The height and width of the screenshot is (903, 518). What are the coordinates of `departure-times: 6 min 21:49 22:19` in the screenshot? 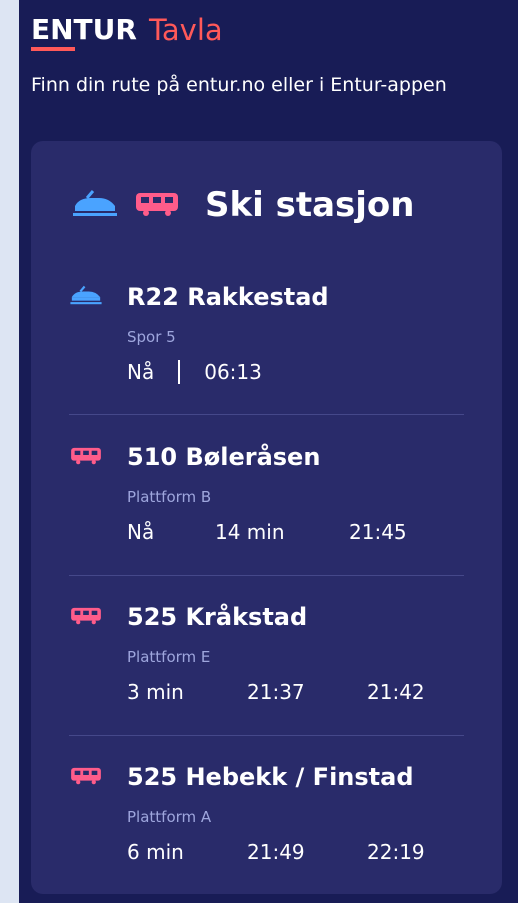 It's located at (296, 852).